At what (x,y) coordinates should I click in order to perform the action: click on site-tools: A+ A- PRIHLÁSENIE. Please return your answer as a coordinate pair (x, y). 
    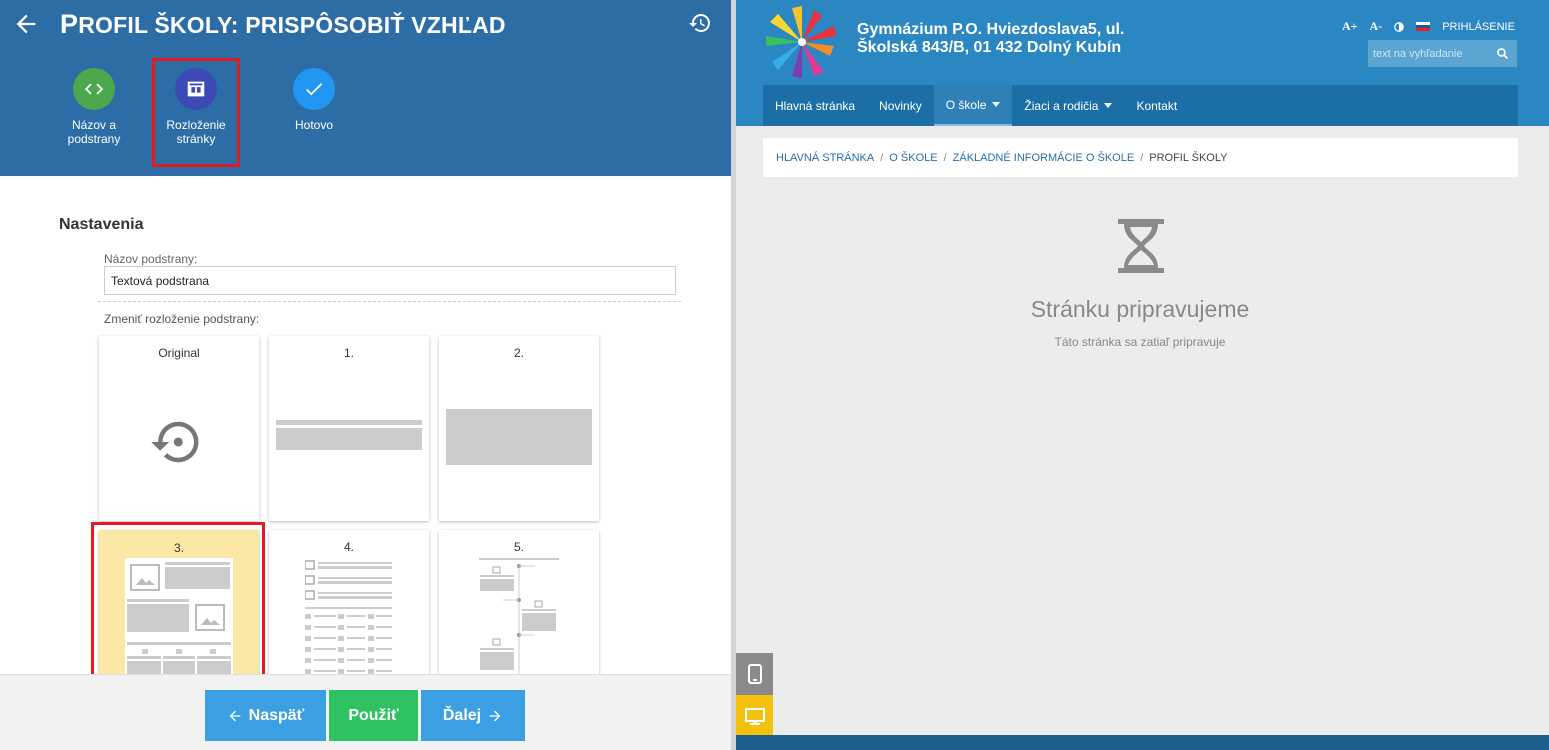
    Looking at the image, I should click on (1428, 26).